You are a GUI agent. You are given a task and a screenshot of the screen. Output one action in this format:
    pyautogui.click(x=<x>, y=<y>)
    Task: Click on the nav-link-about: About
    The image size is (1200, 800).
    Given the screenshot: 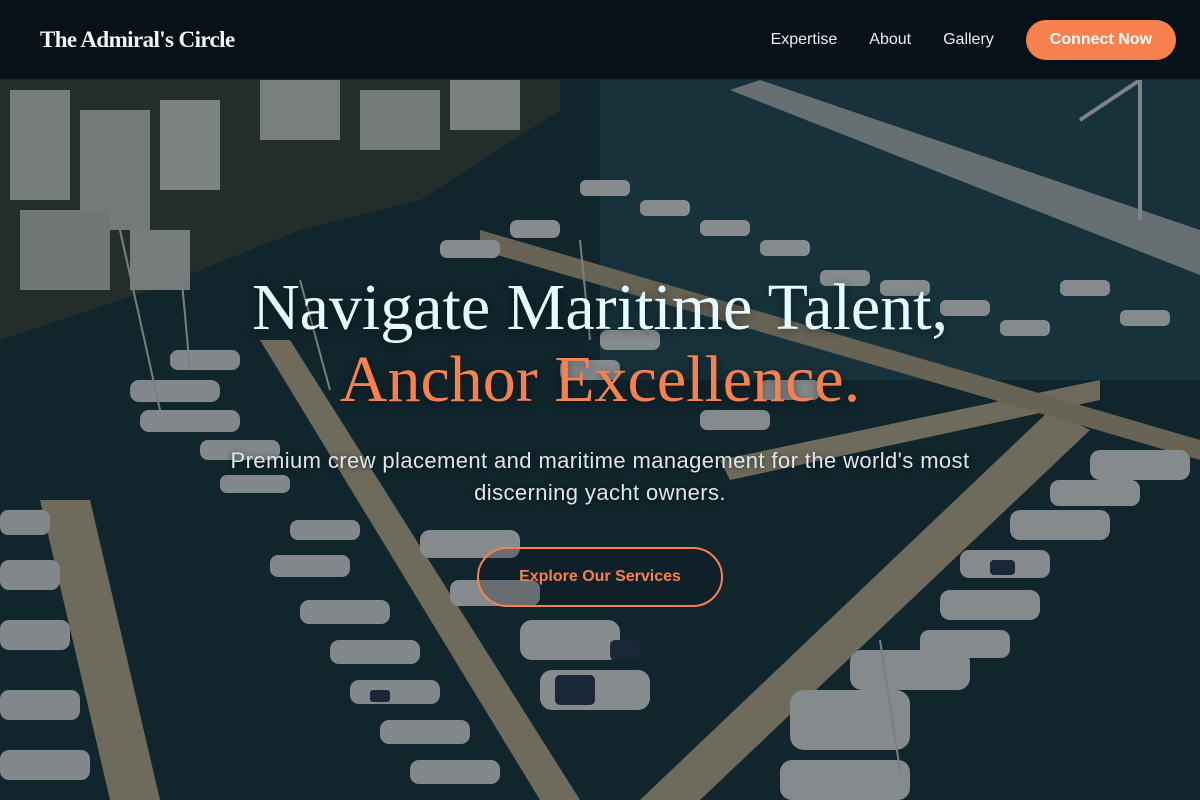 What is the action you would take?
    pyautogui.click(x=890, y=40)
    